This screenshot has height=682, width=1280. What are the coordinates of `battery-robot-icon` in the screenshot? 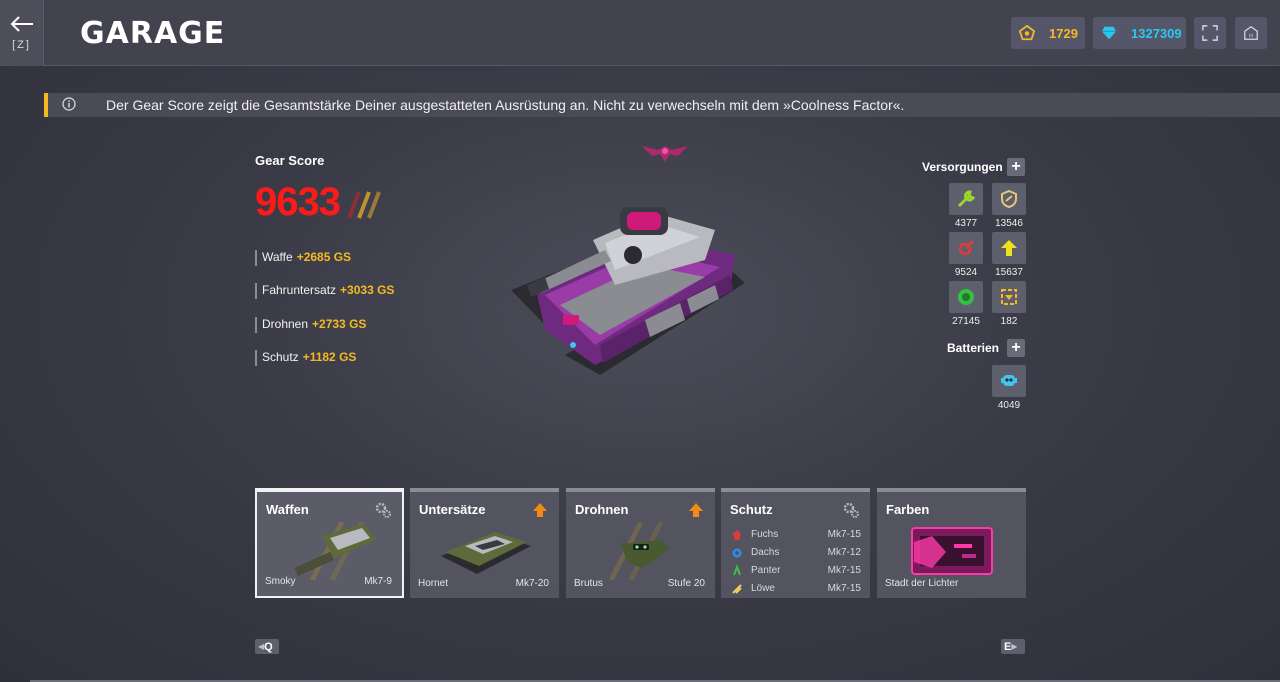 It's located at (1009, 380).